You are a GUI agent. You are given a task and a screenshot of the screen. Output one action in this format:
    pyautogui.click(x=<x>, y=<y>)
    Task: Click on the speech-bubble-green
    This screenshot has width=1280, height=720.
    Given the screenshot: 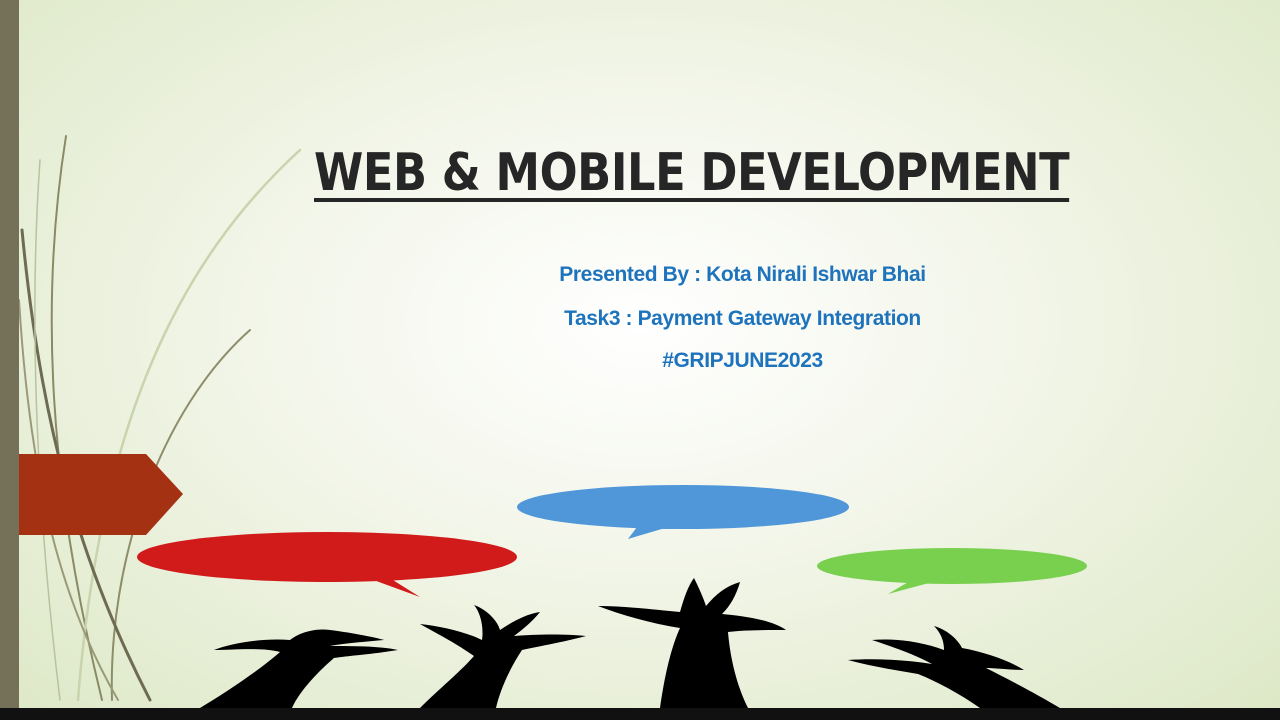 What is the action you would take?
    pyautogui.click(x=952, y=571)
    